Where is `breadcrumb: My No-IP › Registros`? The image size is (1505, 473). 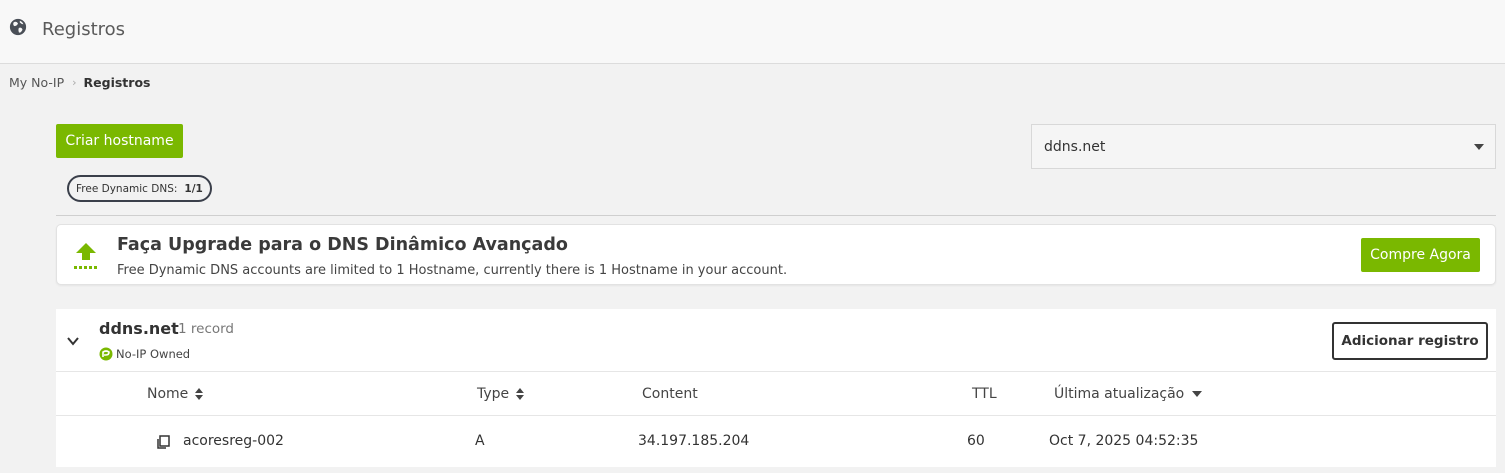
breadcrumb: My No-IP › Registros is located at coordinates (79, 82).